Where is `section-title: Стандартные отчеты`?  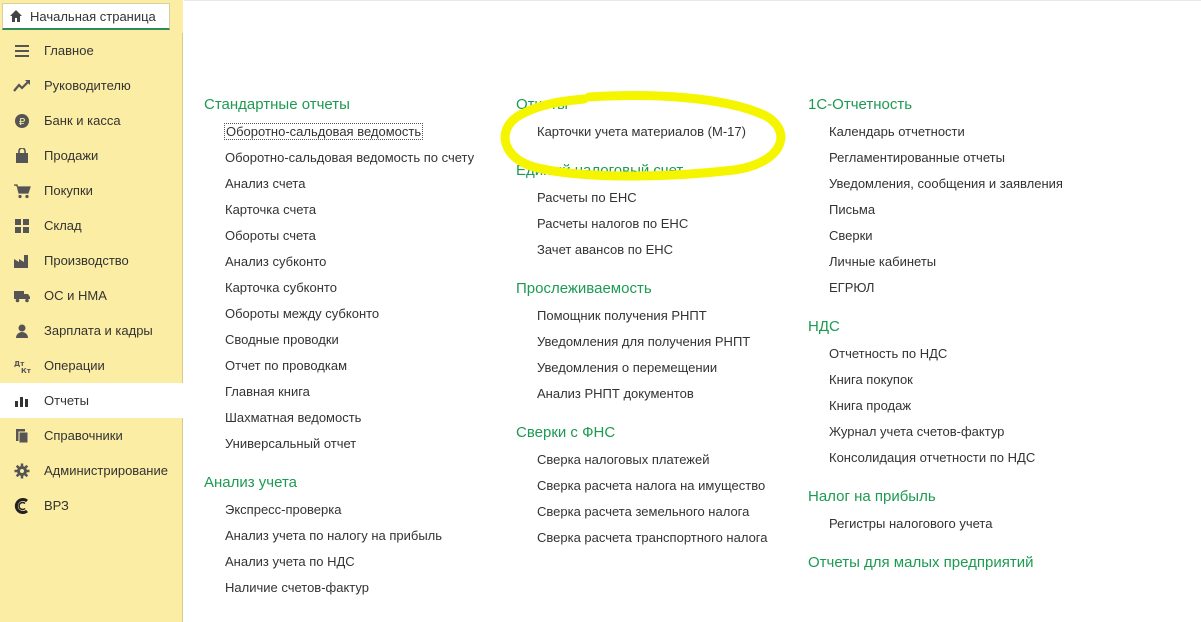 section-title: Стандартные отчеты is located at coordinates (277, 104).